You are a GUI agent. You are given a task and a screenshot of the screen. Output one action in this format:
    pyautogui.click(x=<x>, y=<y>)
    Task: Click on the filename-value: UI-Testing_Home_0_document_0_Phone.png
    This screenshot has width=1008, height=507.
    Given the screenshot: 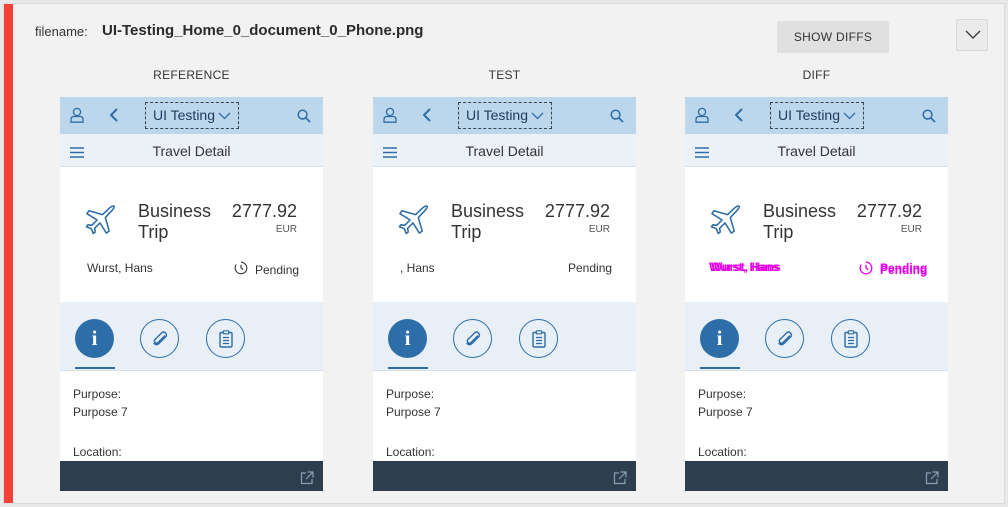 What is the action you would take?
    pyautogui.click(x=263, y=30)
    